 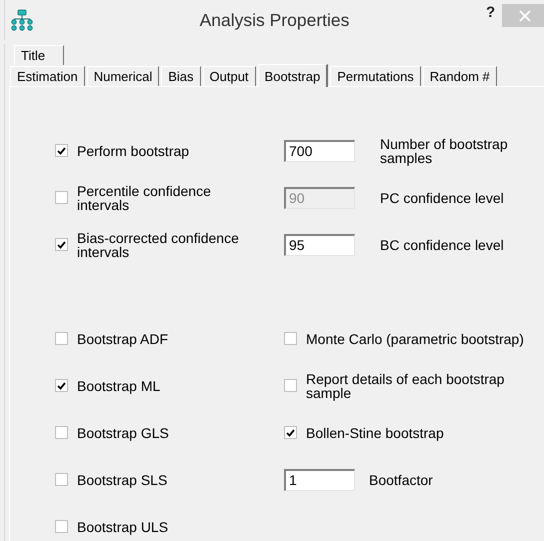 I want to click on field-label: BC confidence level, so click(x=442, y=245).